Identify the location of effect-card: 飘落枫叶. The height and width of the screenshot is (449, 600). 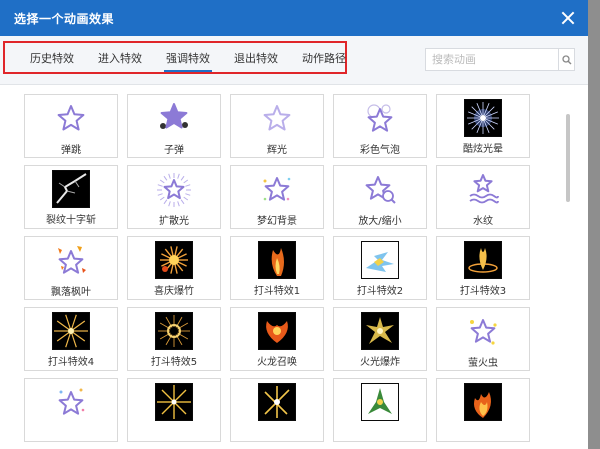
(71, 268).